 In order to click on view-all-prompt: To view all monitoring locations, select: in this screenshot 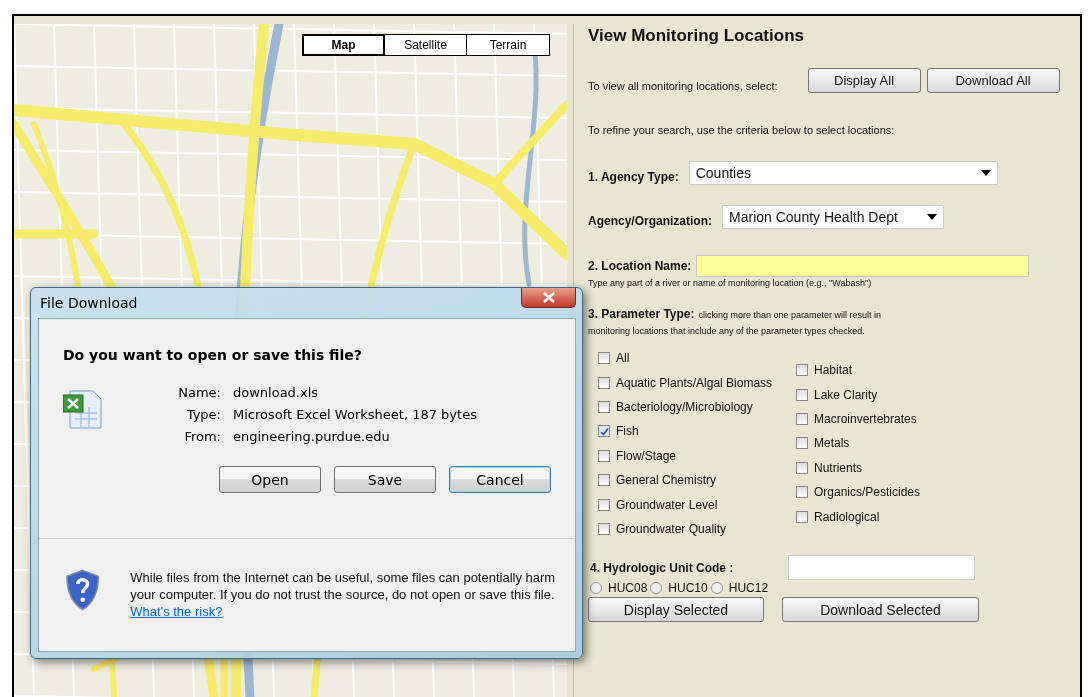, I will do `click(683, 85)`.